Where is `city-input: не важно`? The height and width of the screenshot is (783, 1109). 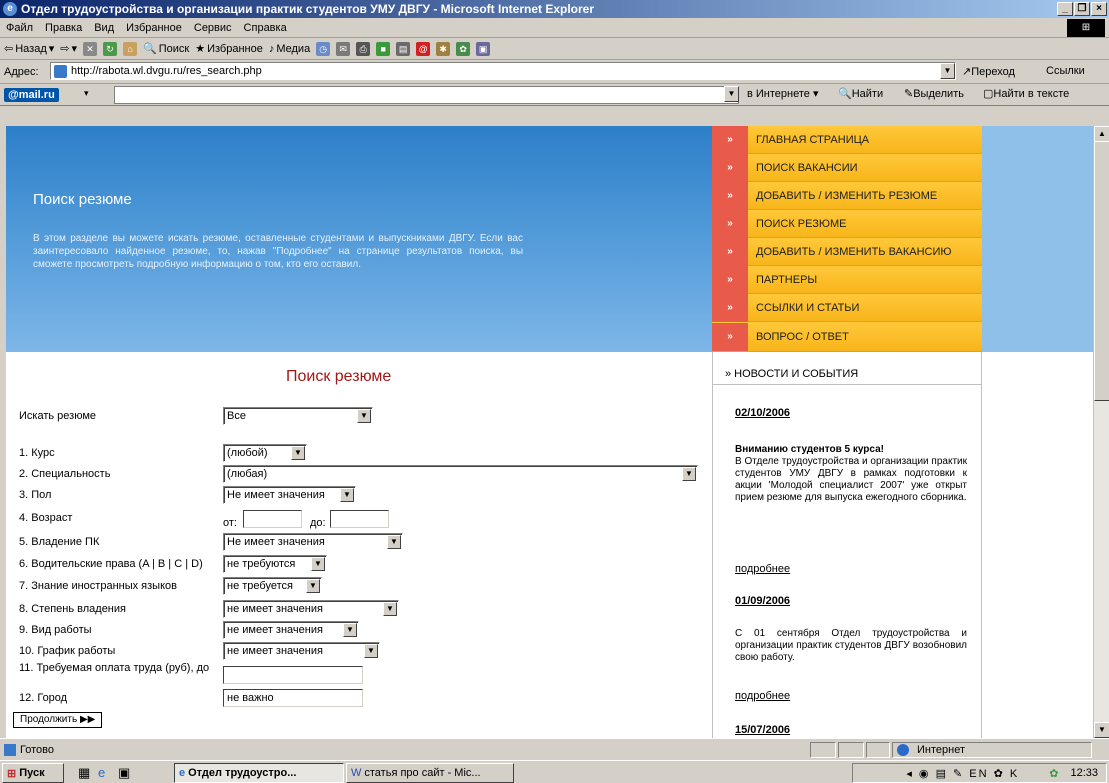 city-input: не важно is located at coordinates (293, 698).